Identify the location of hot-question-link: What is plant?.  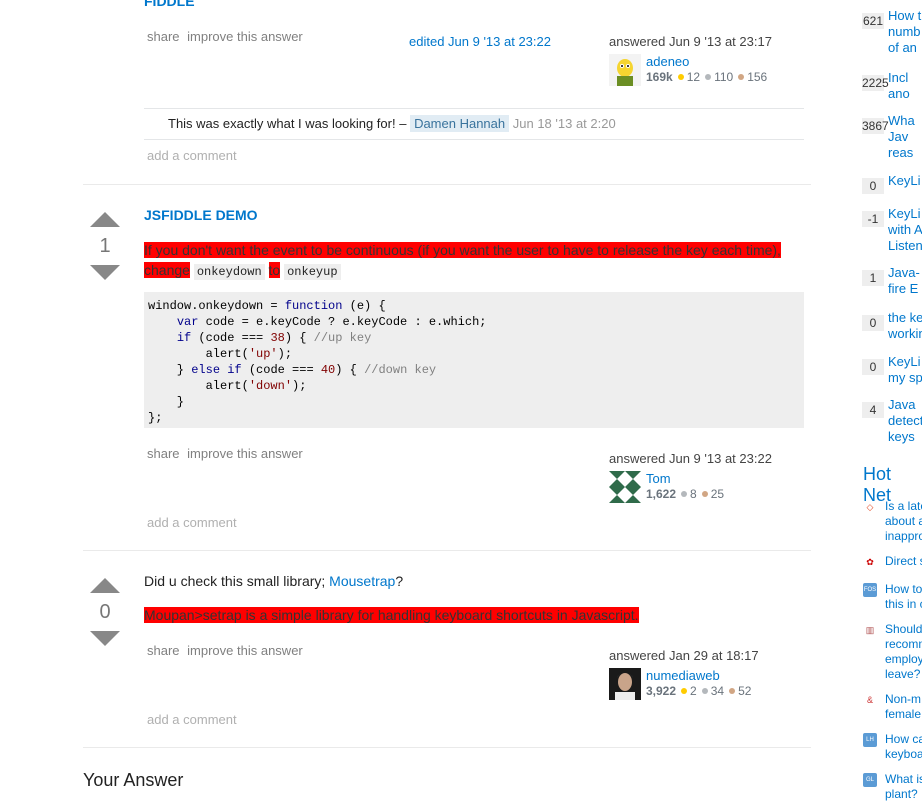
(903, 787).